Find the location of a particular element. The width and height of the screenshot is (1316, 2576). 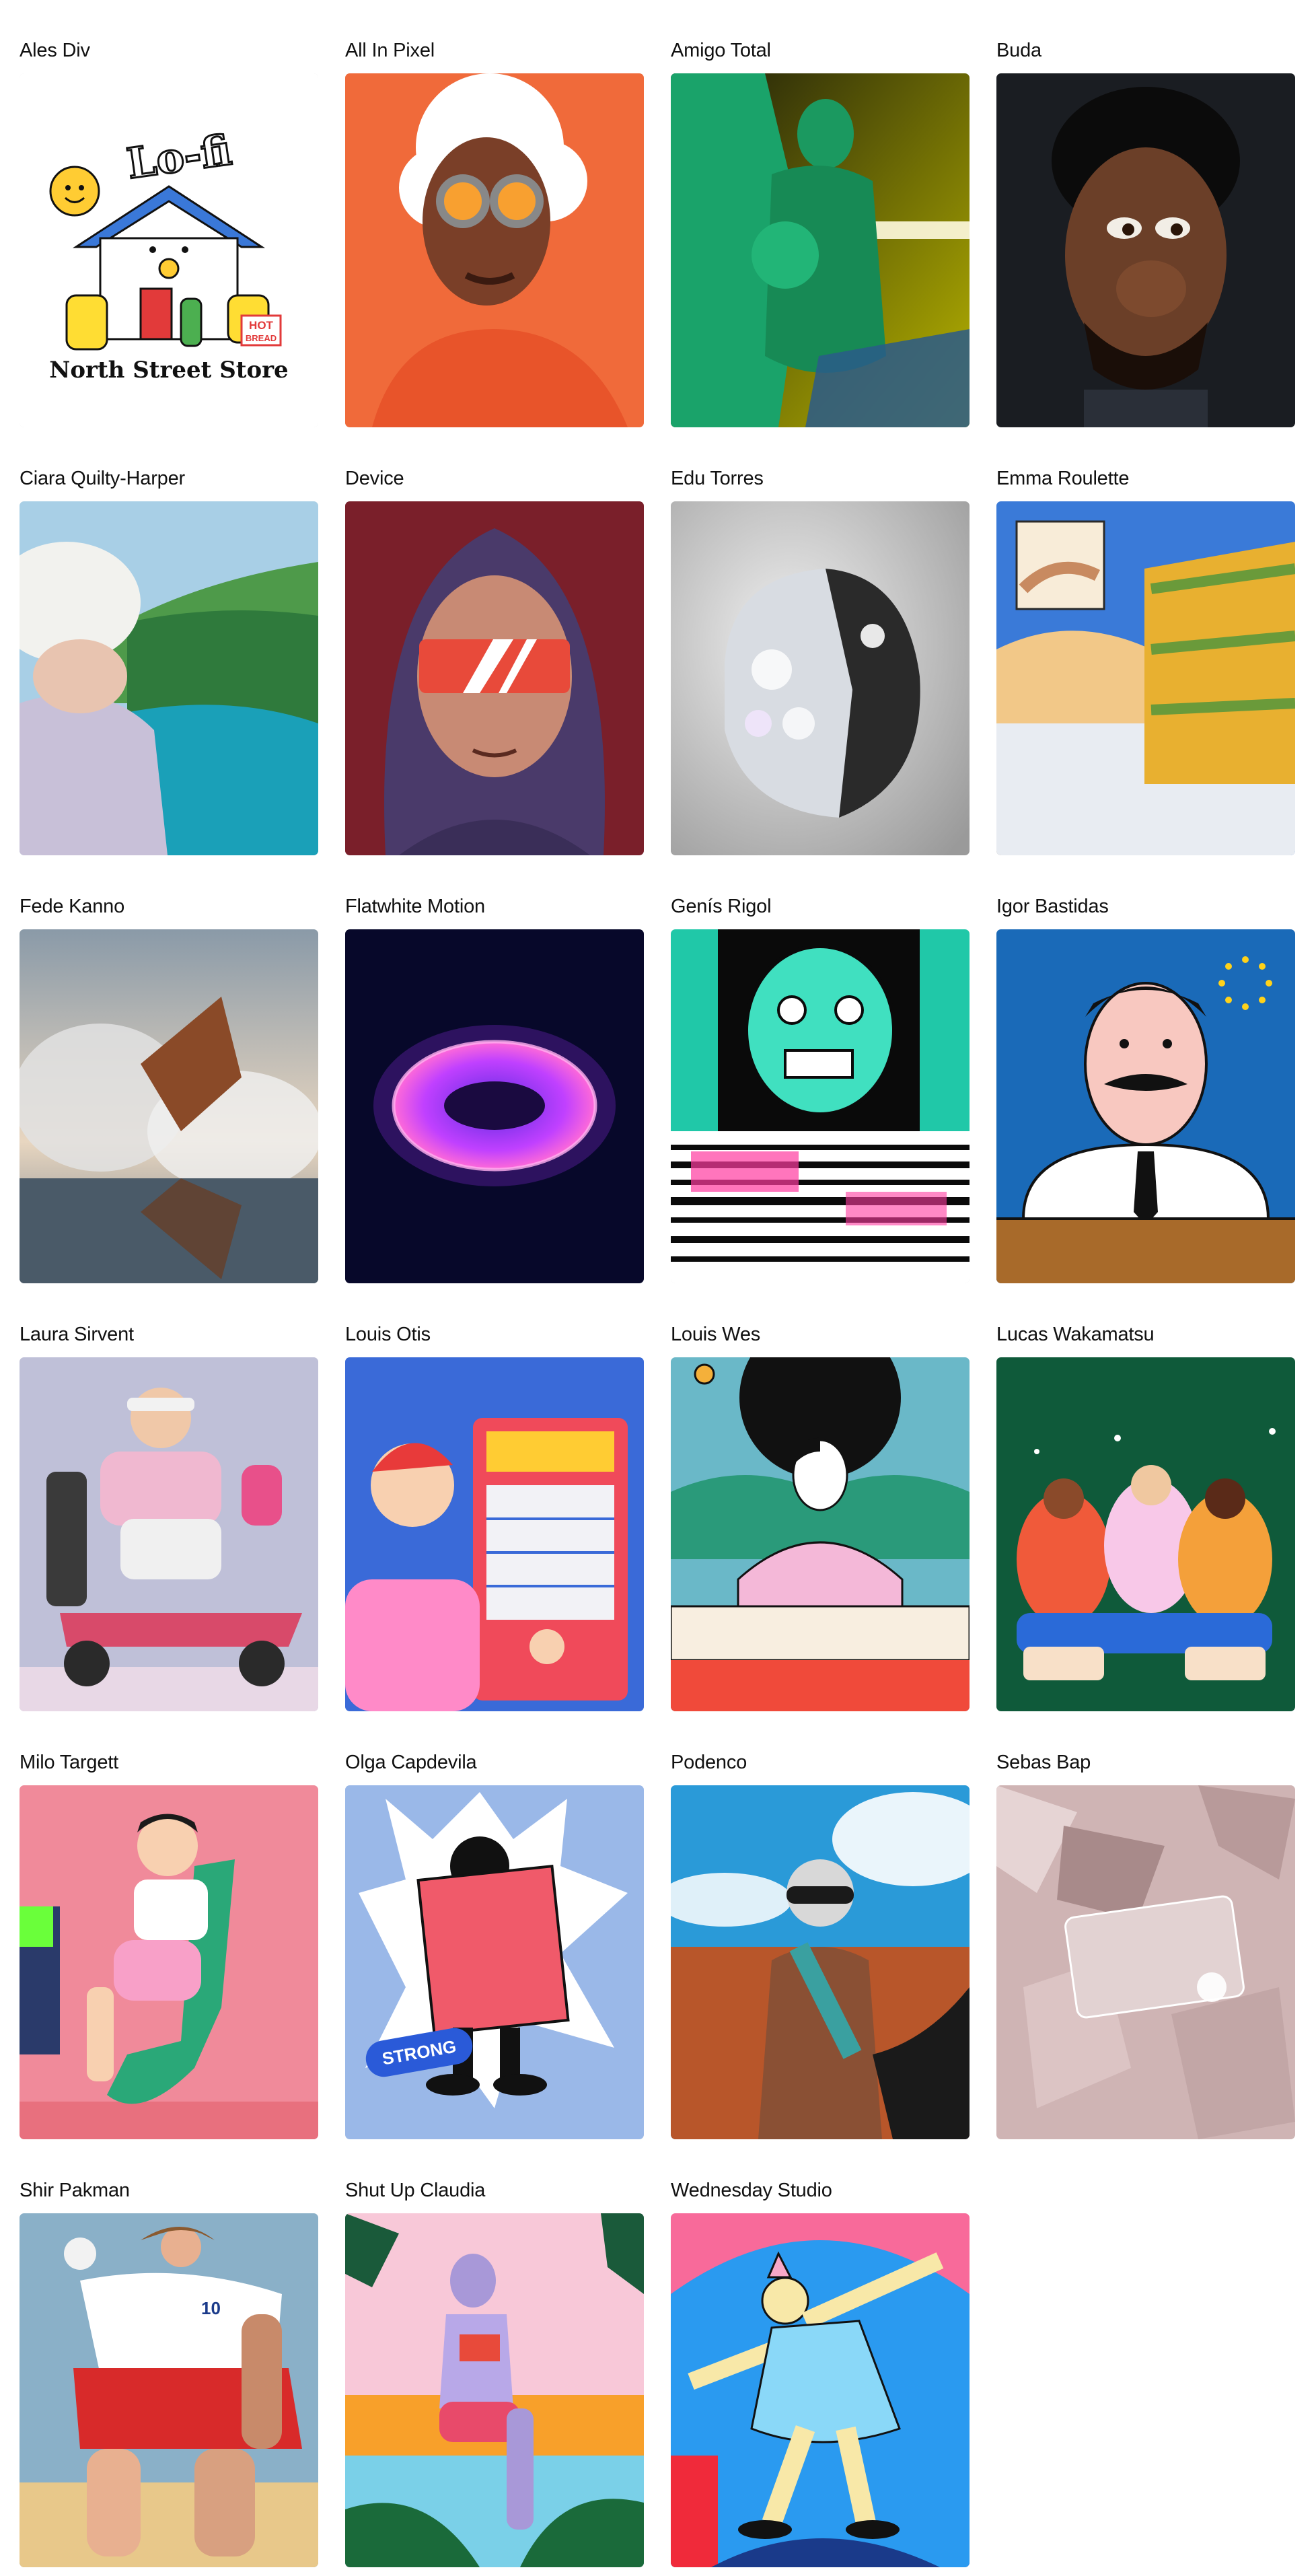

artist-card-flatwhite-motion: Flatwhite Motion is located at coordinates (495, 1088).